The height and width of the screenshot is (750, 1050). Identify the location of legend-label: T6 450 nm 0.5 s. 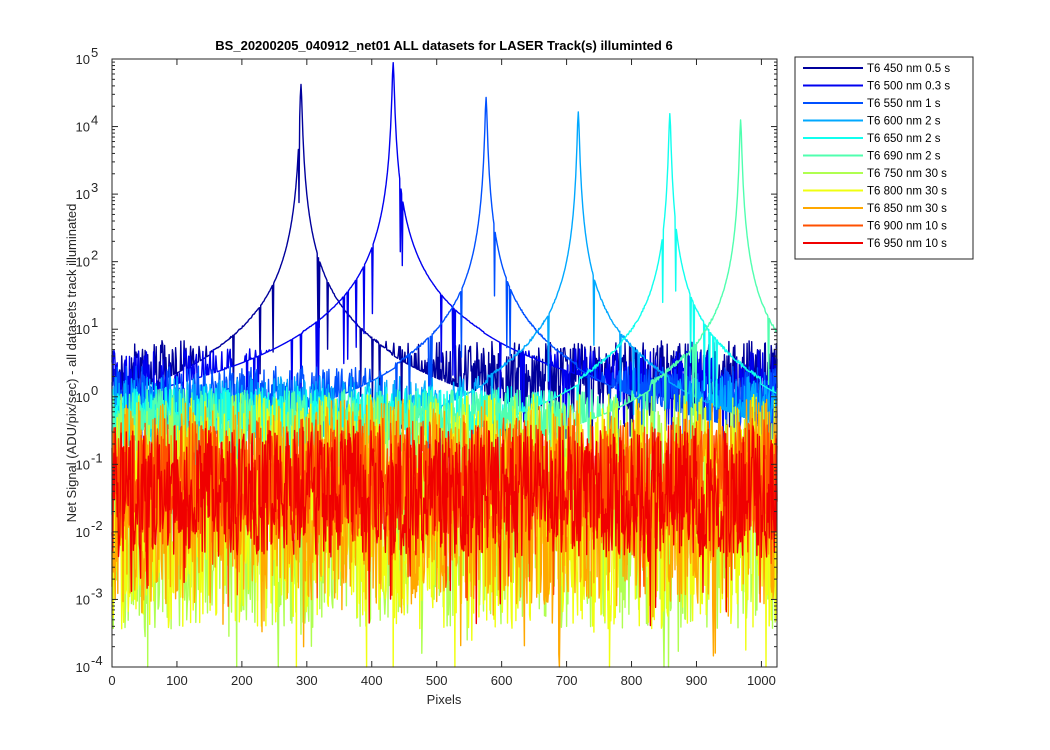
(908, 69).